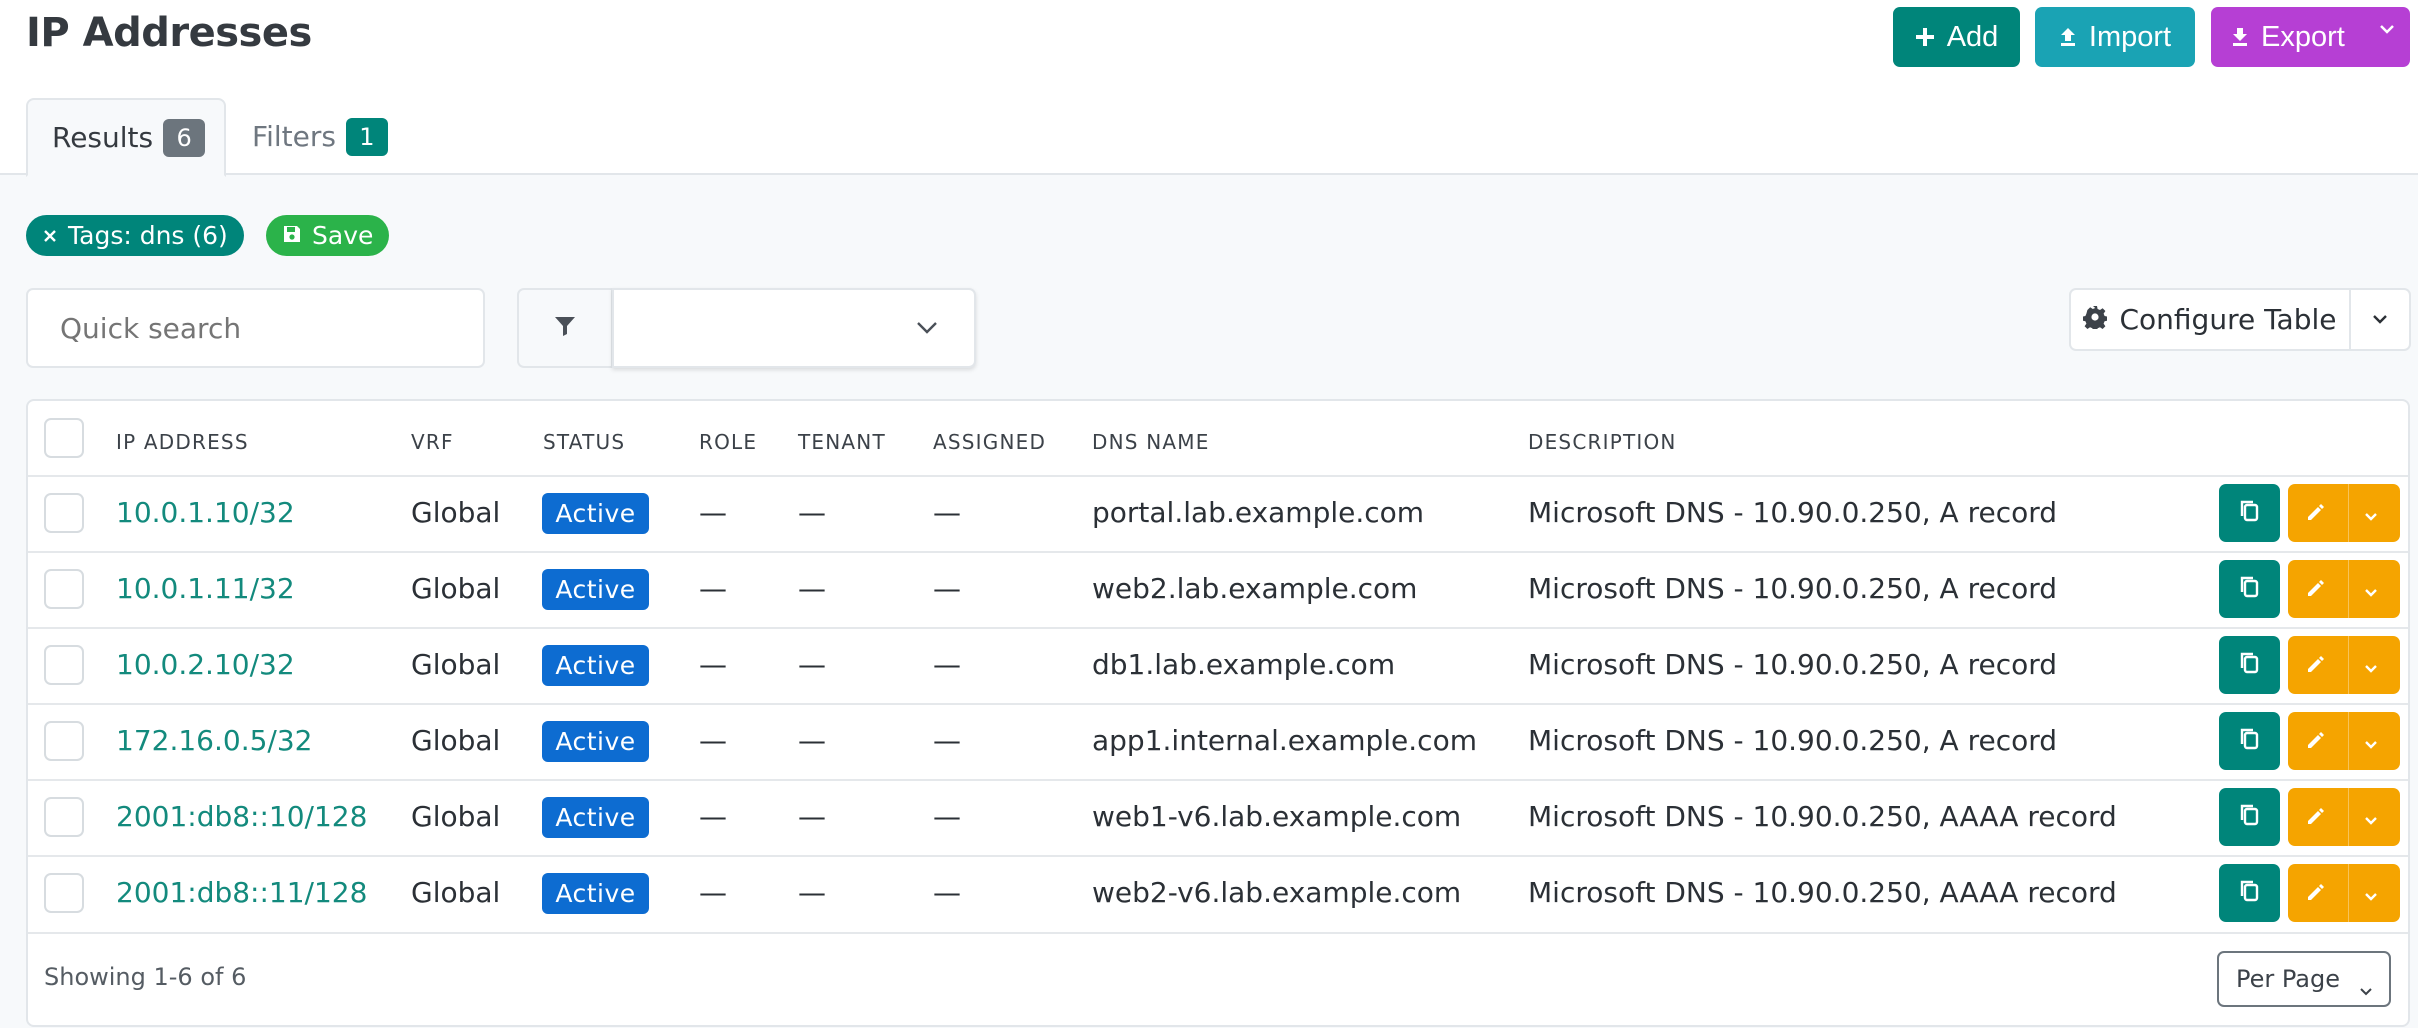 Image resolution: width=2418 pixels, height=1028 pixels. I want to click on add-button-label: Add, so click(1972, 36).